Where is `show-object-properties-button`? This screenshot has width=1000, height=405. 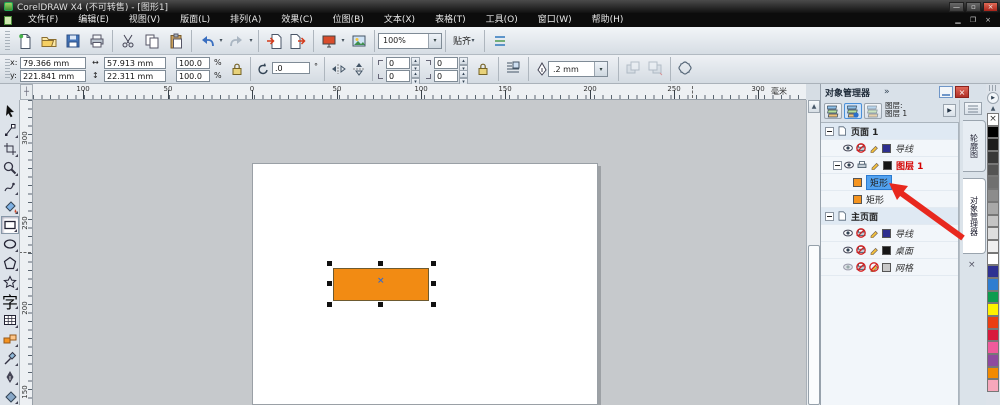
show-object-properties-button is located at coordinates (833, 111).